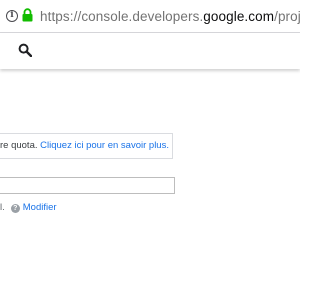  What do you see at coordinates (25, 50) in the screenshot?
I see `search-icon` at bounding box center [25, 50].